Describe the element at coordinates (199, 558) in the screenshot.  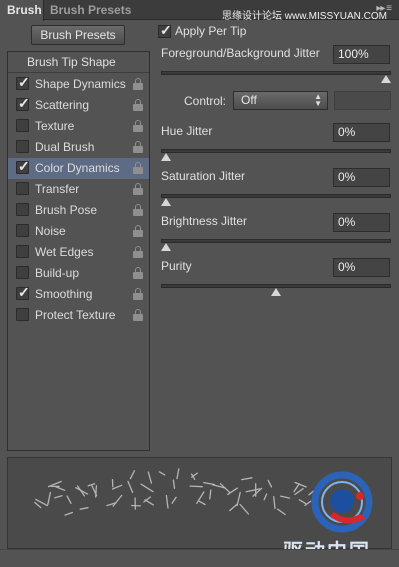
I see `panel-footer` at that location.